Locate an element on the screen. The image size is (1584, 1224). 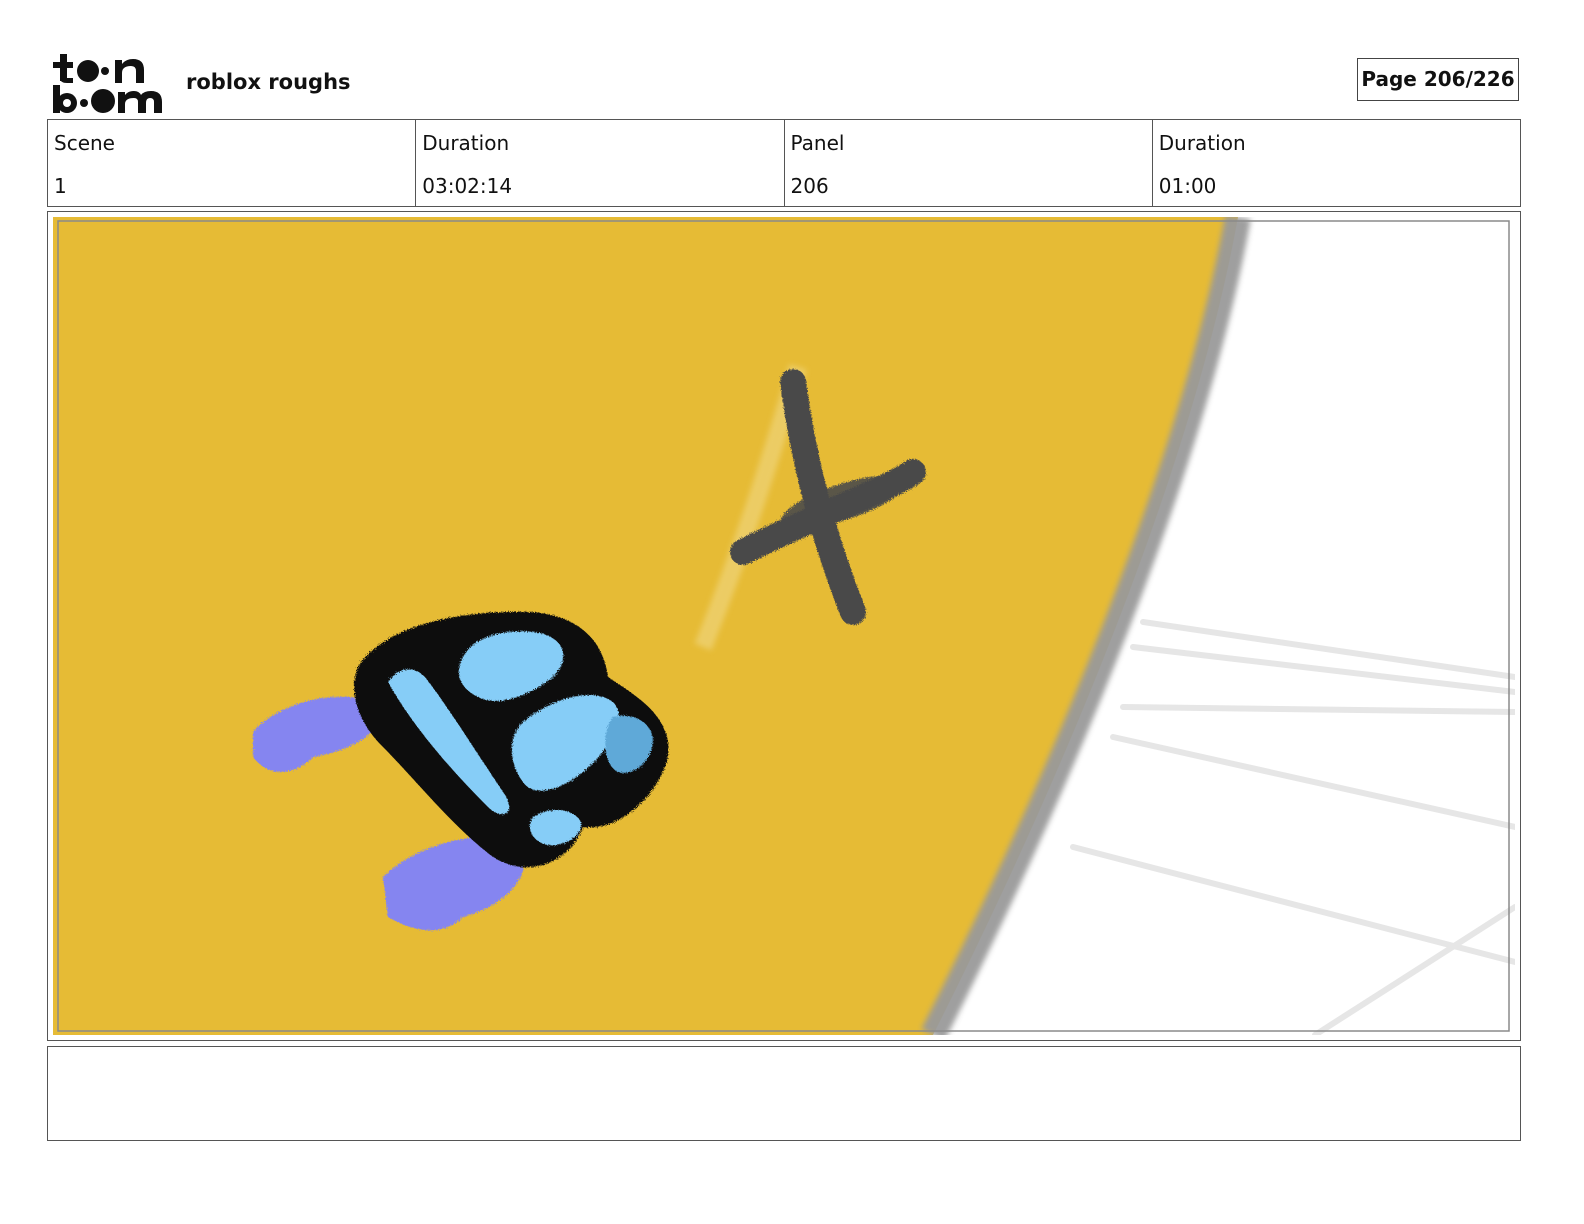
scene-duration-cell: Duration 03:02:14 is located at coordinates (600, 163).